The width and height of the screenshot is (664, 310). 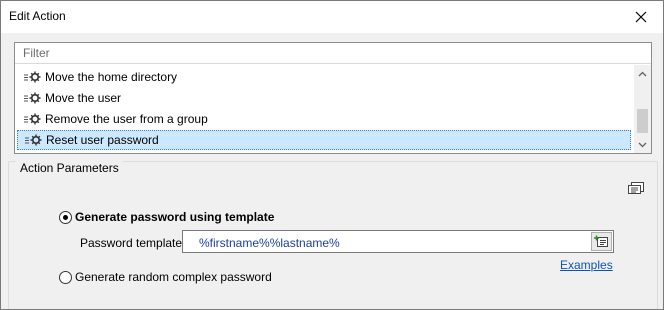 I want to click on password-template-field: %firstname%%lastname%, so click(x=398, y=241).